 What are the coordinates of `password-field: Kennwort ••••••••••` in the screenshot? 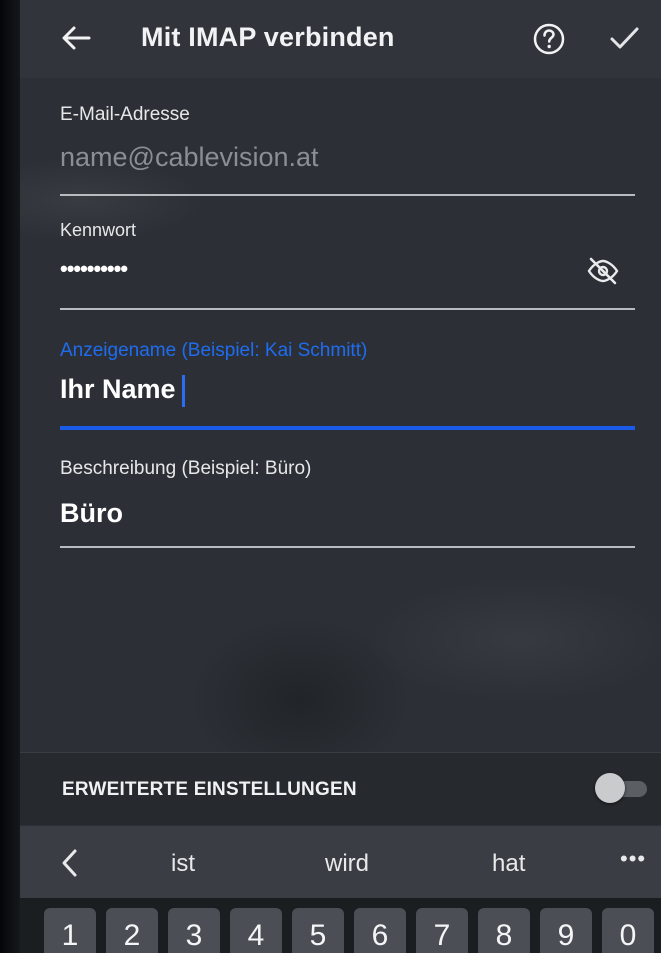 It's located at (347, 267).